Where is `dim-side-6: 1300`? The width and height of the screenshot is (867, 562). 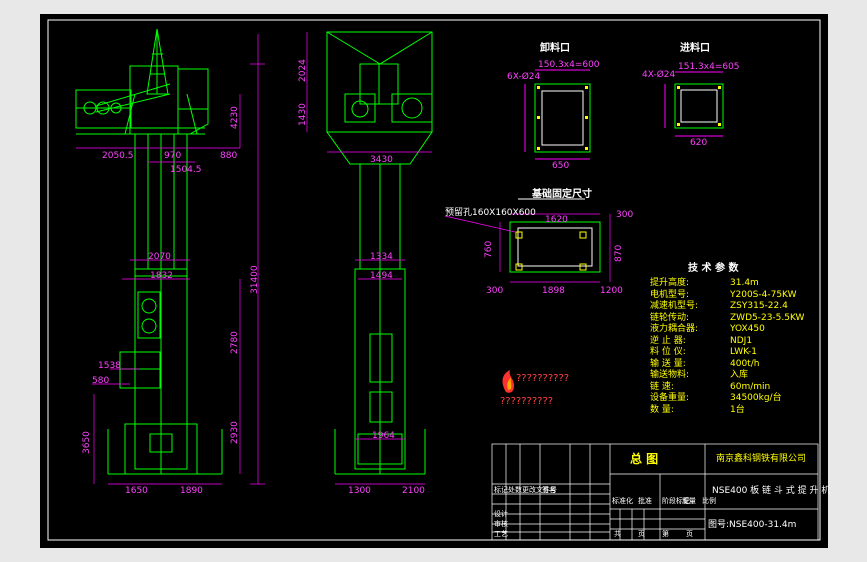 dim-side-6: 1300 is located at coordinates (359, 491).